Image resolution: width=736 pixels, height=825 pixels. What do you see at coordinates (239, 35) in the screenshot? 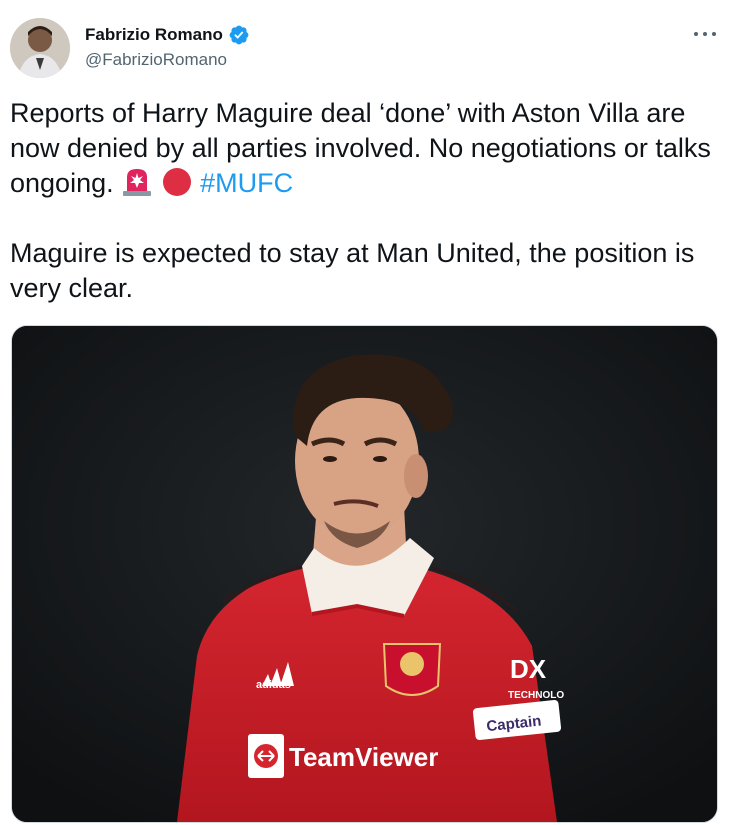
I see `verified-badge-icon` at bounding box center [239, 35].